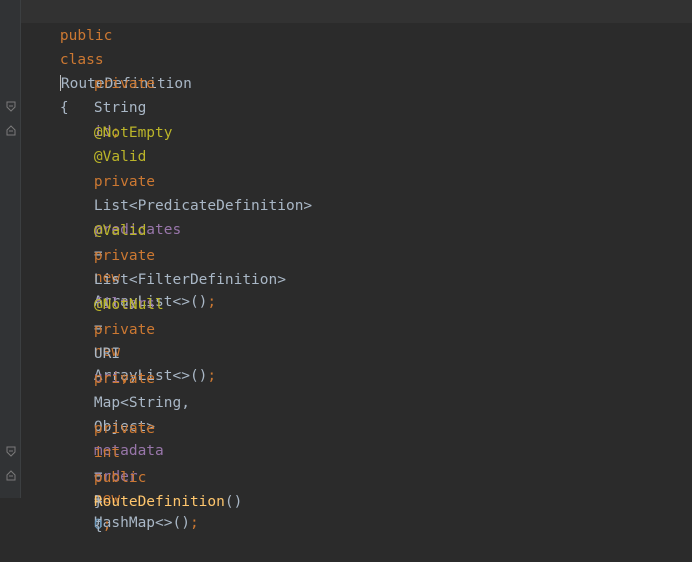  I want to click on brace: }, so click(98, 502).